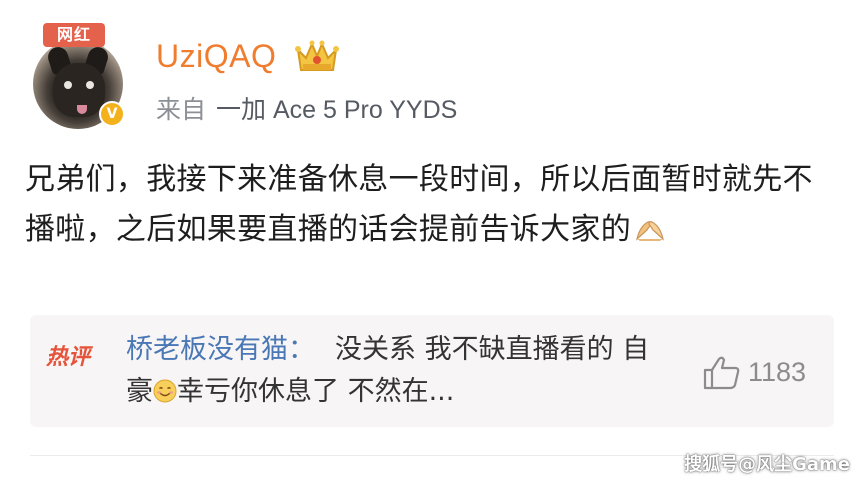 The width and height of the screenshot is (864, 486). What do you see at coordinates (216, 56) in the screenshot?
I see `username: UziQAQ` at bounding box center [216, 56].